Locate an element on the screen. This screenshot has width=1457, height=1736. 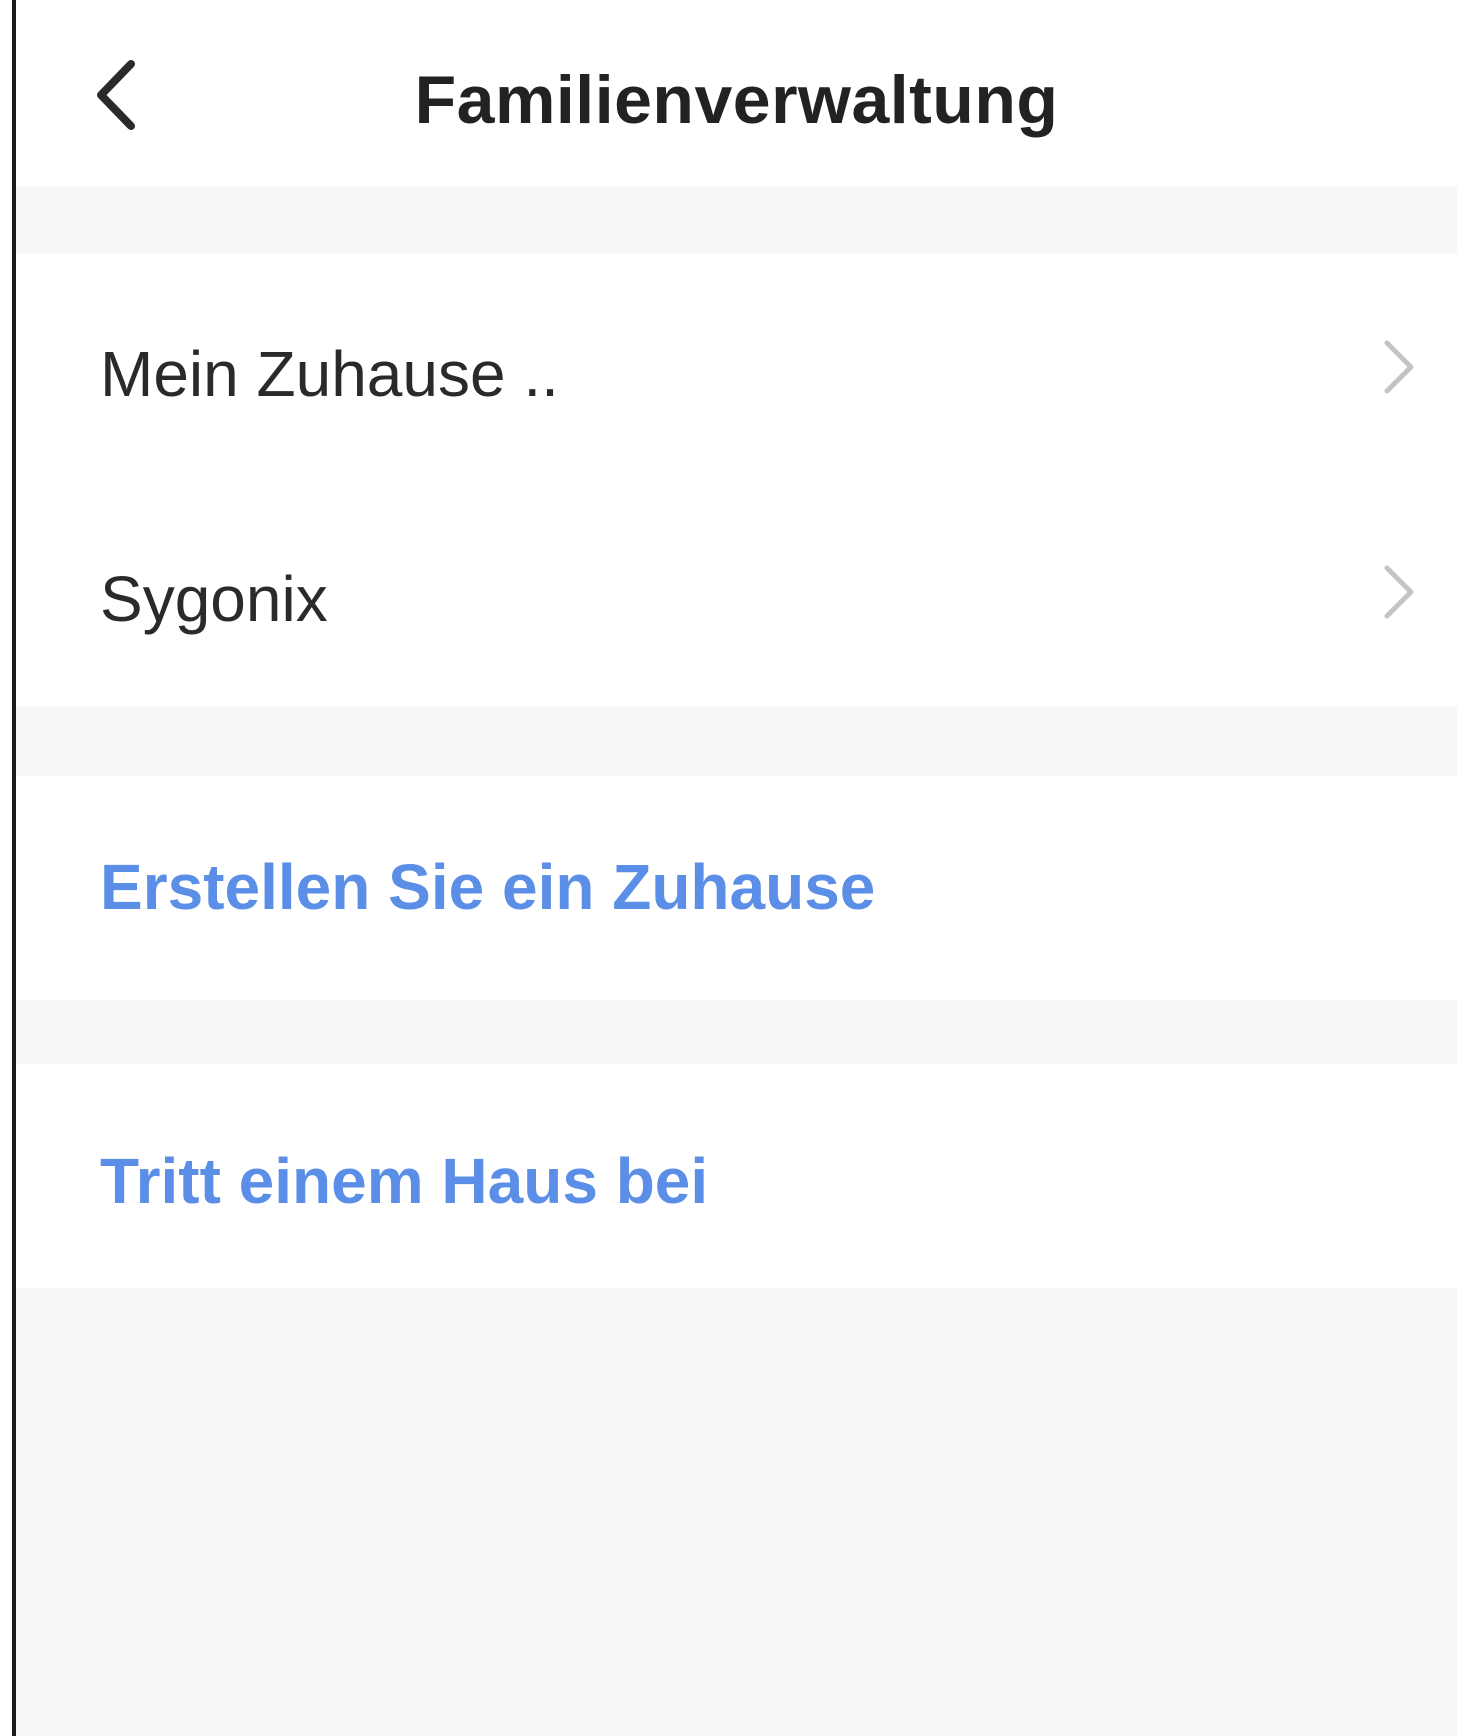
window-left-edge is located at coordinates (8, 868).